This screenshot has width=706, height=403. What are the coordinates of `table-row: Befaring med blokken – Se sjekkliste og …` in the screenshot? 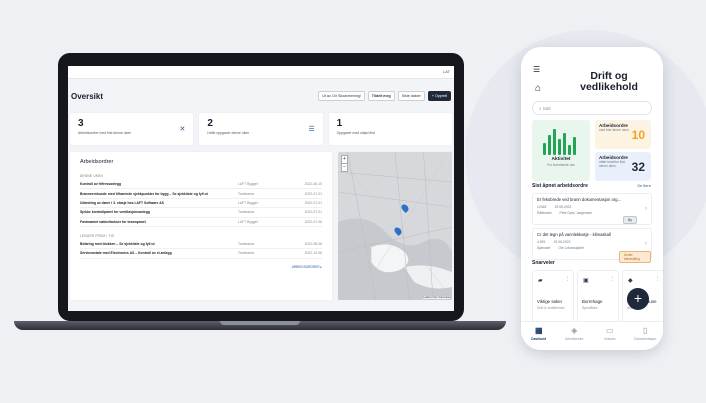 It's located at (201, 245).